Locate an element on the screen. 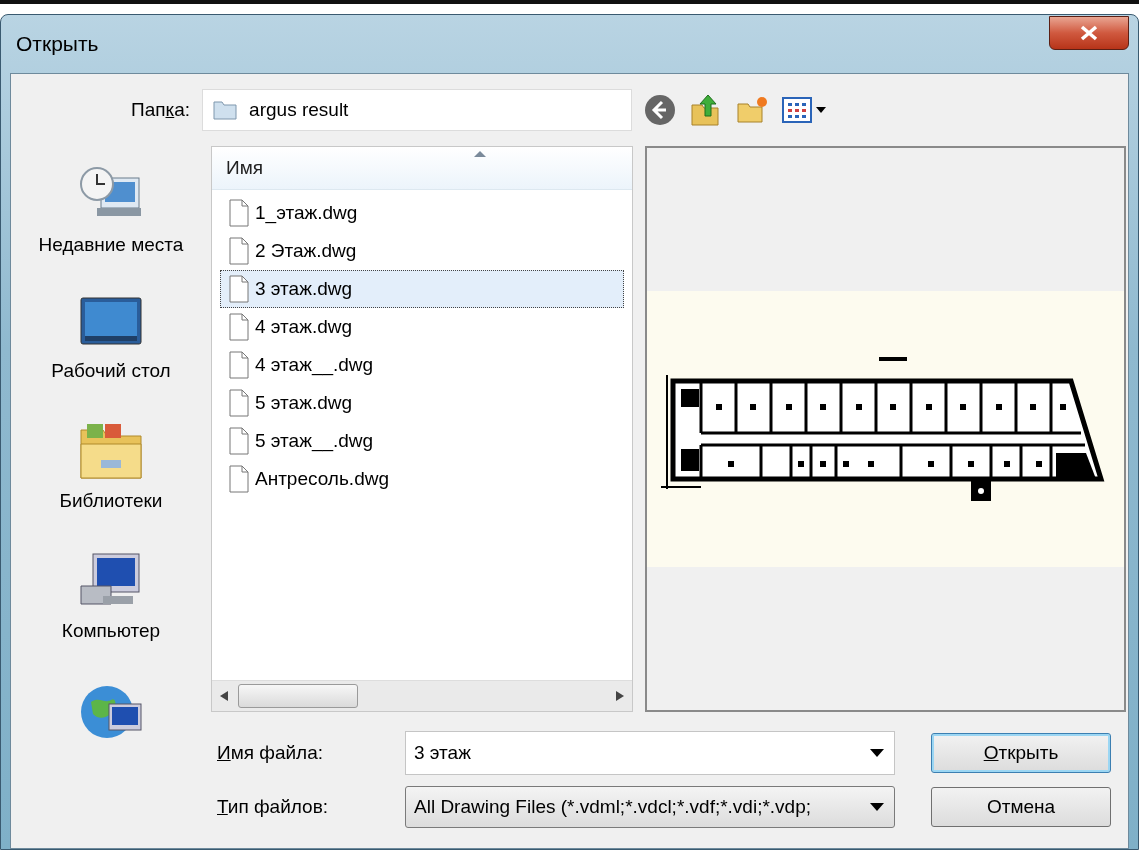 The height and width of the screenshot is (850, 1139). file-item: 4 этаж__.dwg is located at coordinates (422, 365).